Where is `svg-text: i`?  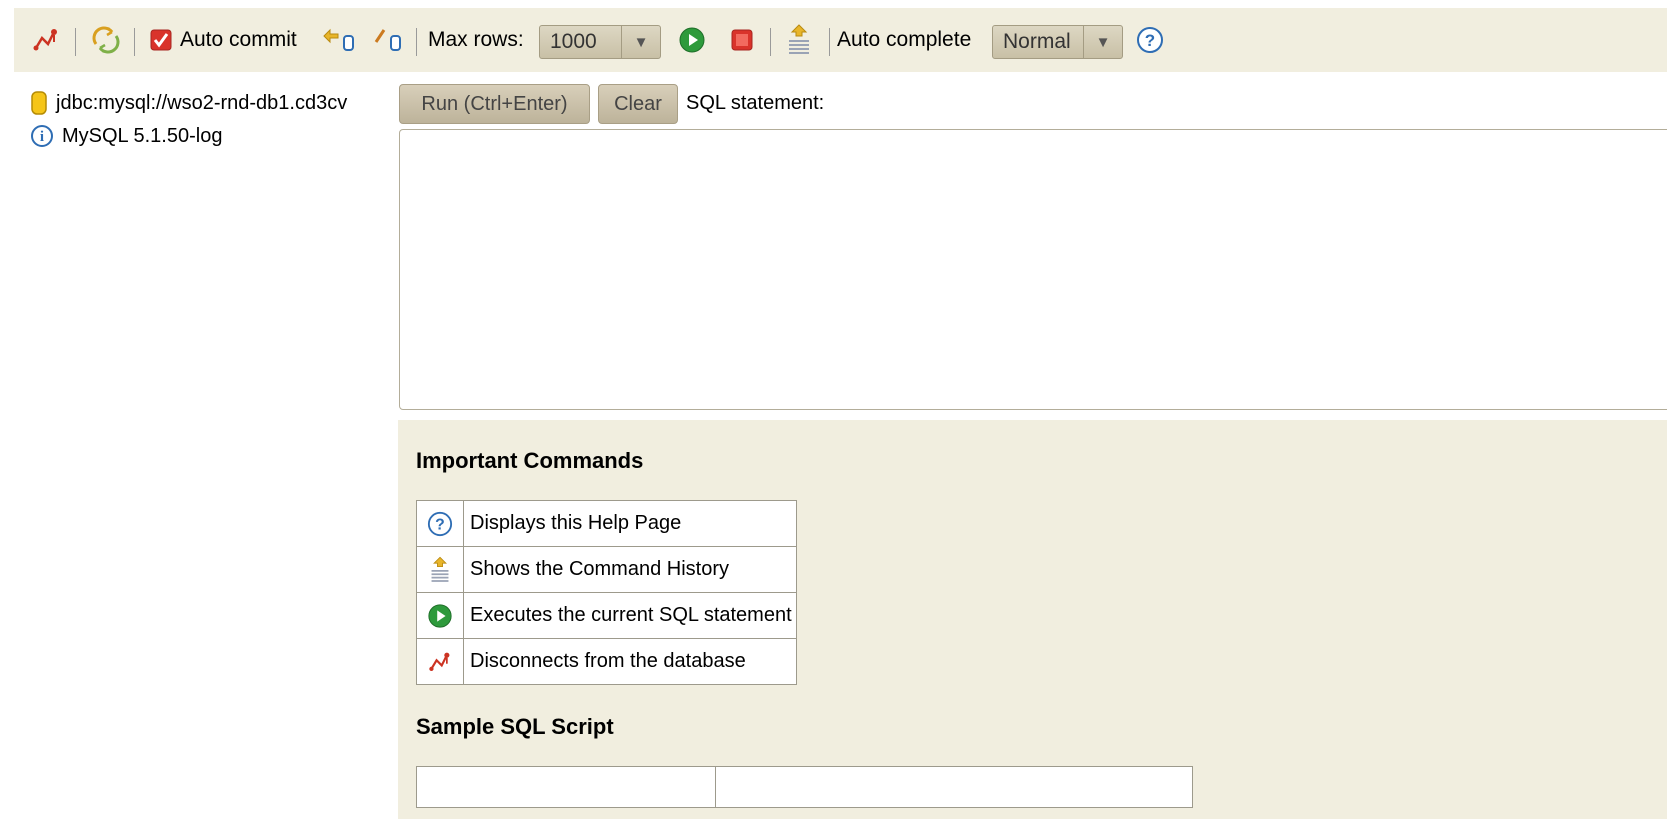 svg-text: i is located at coordinates (42, 137).